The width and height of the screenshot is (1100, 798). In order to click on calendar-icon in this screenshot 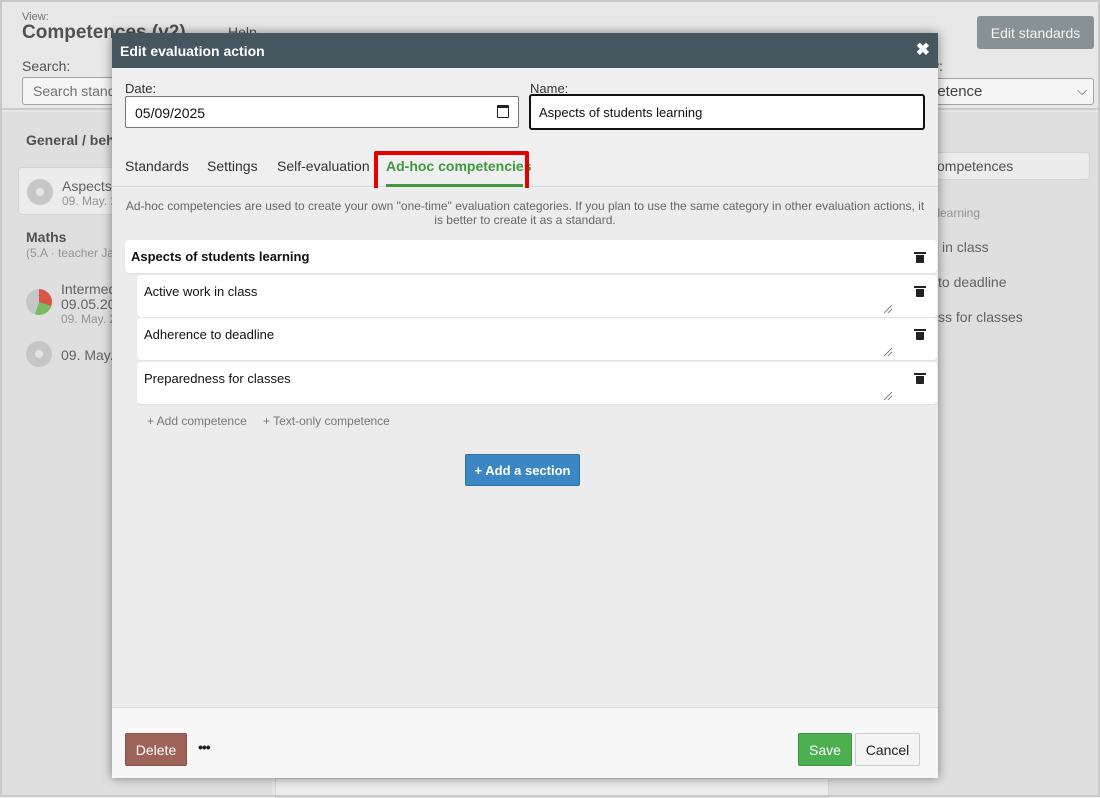, I will do `click(503, 111)`.